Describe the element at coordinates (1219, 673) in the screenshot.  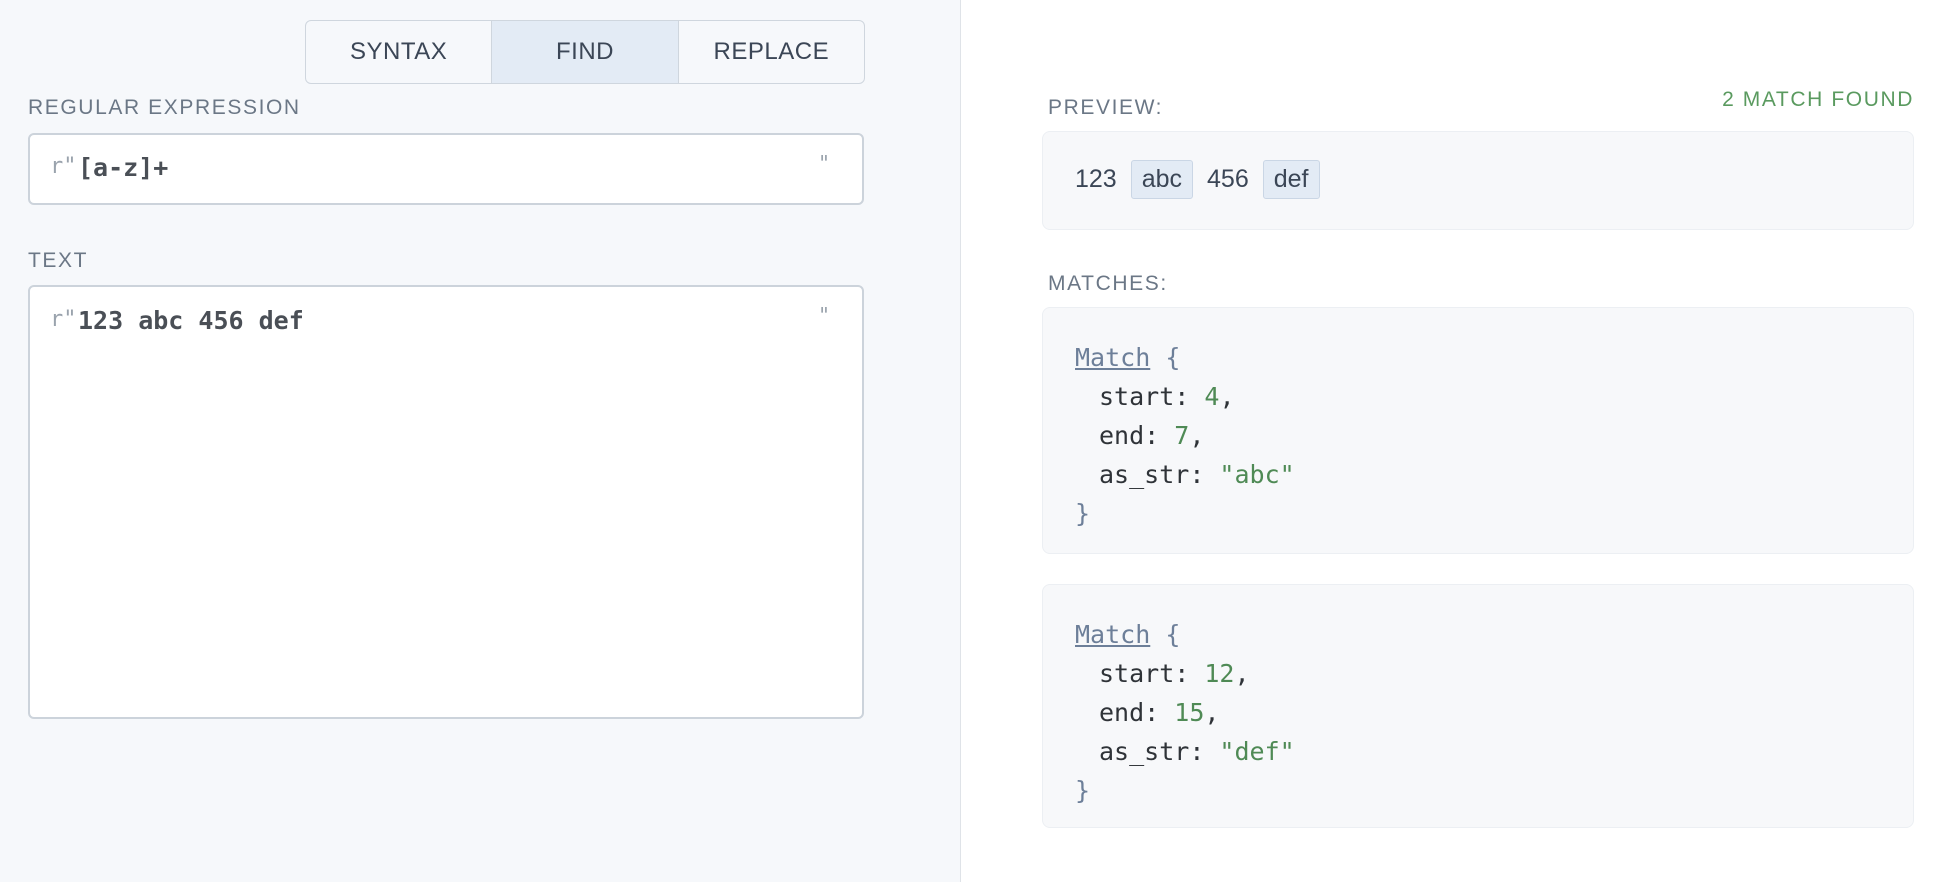
I see `match-start-value: 12` at that location.